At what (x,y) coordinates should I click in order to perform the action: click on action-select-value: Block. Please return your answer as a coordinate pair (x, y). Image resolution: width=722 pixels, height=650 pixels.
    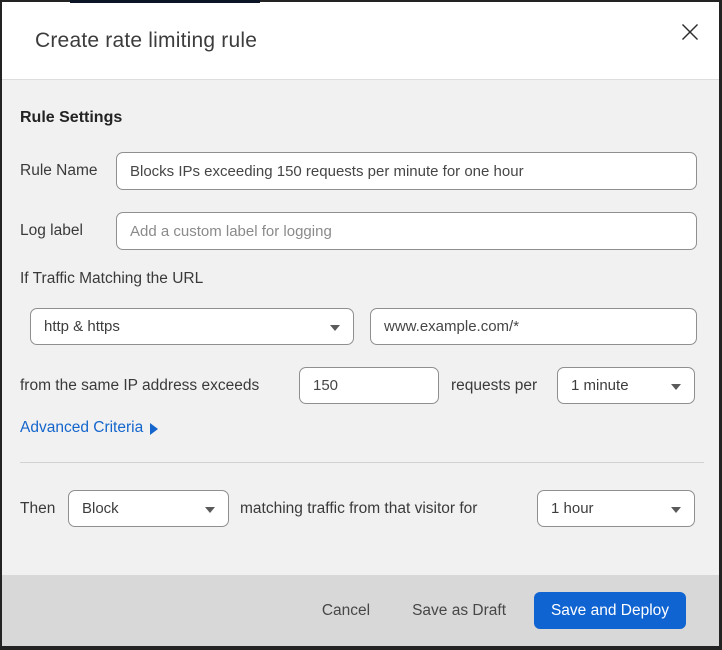
    Looking at the image, I should click on (100, 508).